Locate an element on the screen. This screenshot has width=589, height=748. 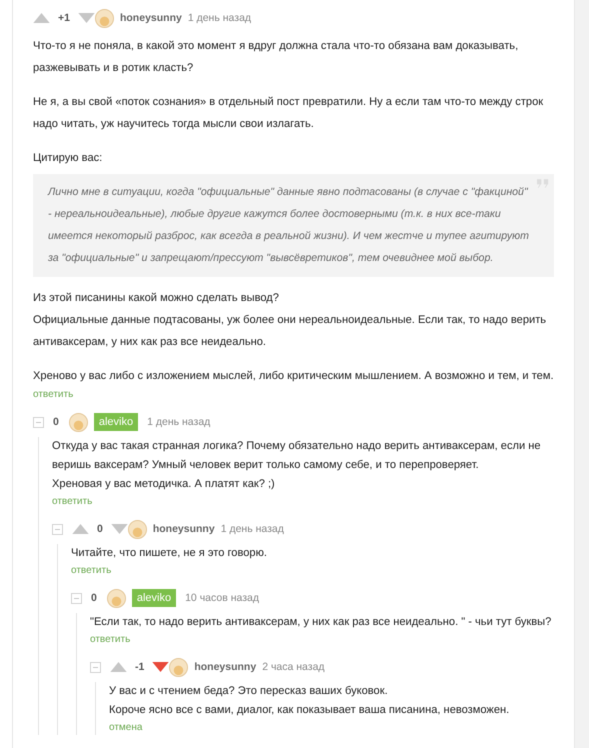
reply-link: отмена is located at coordinates (331, 728).